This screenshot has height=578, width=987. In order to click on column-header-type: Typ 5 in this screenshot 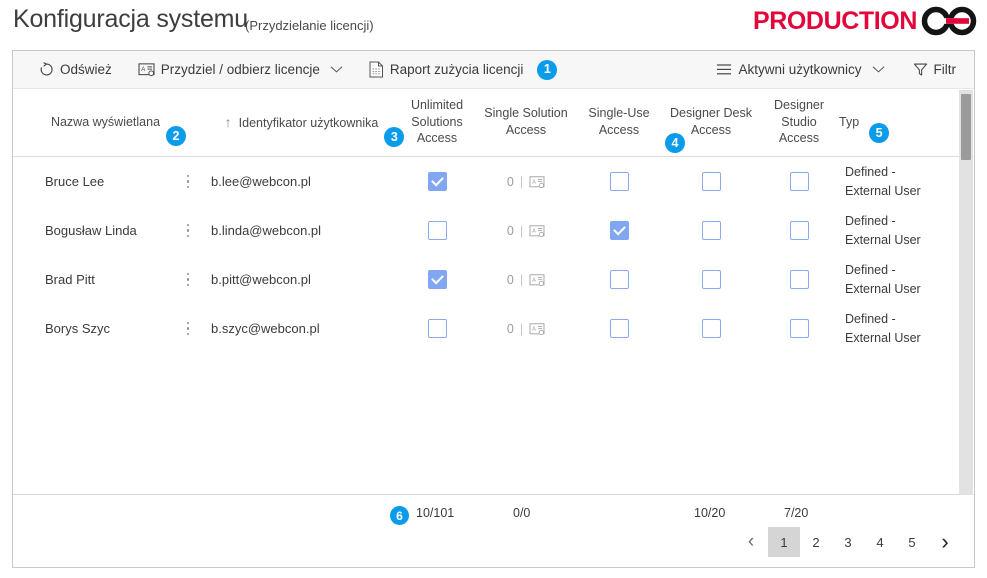, I will do `click(869, 122)`.